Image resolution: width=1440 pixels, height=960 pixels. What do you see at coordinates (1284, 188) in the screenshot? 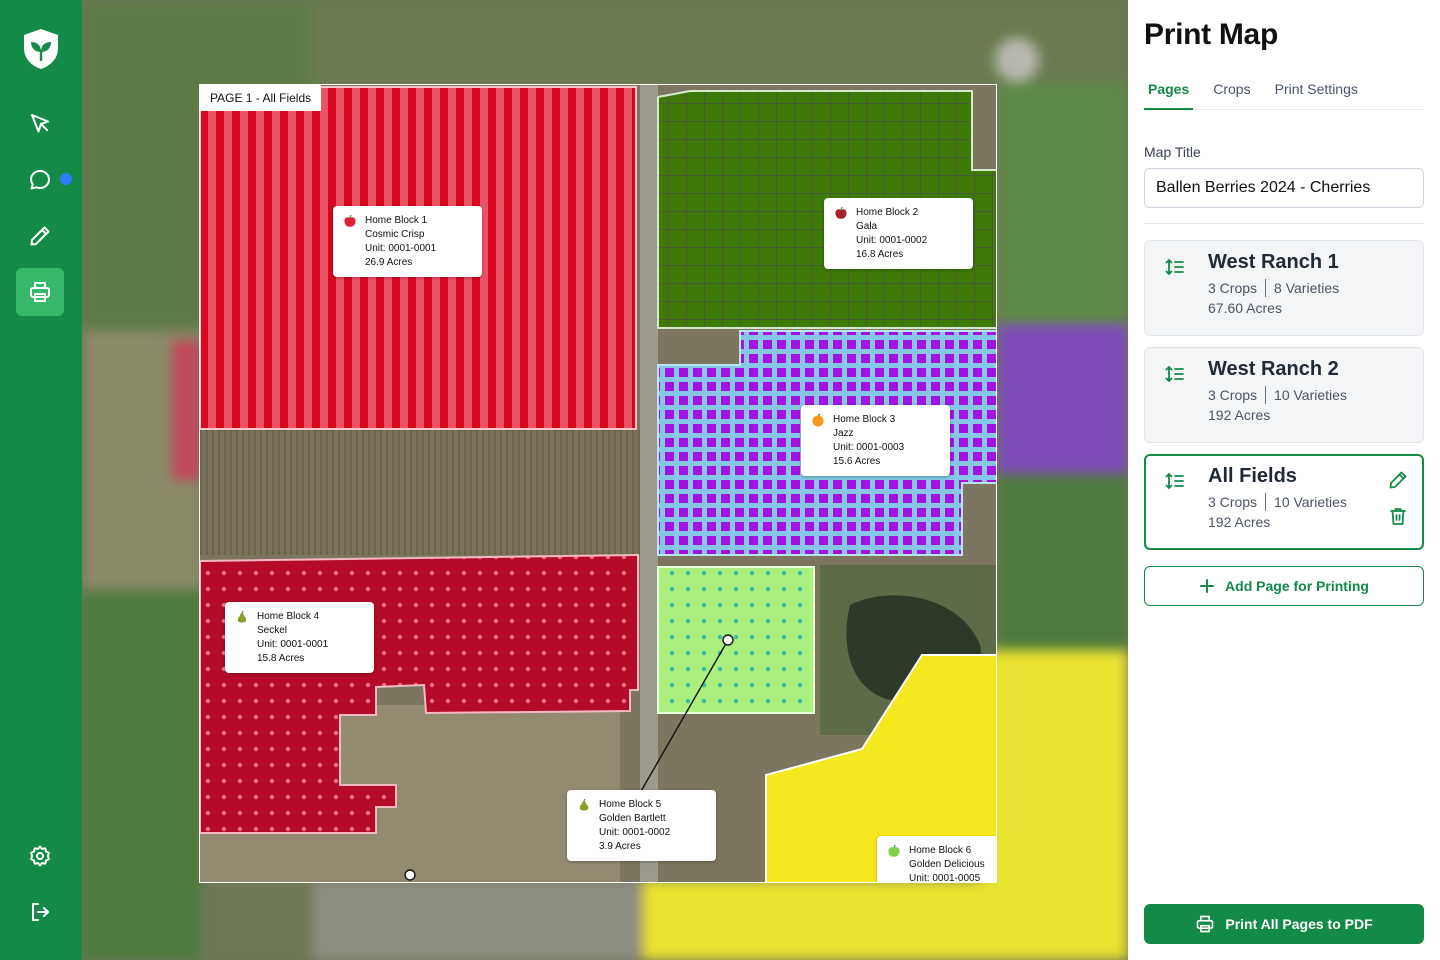
I see `map-title-input` at bounding box center [1284, 188].